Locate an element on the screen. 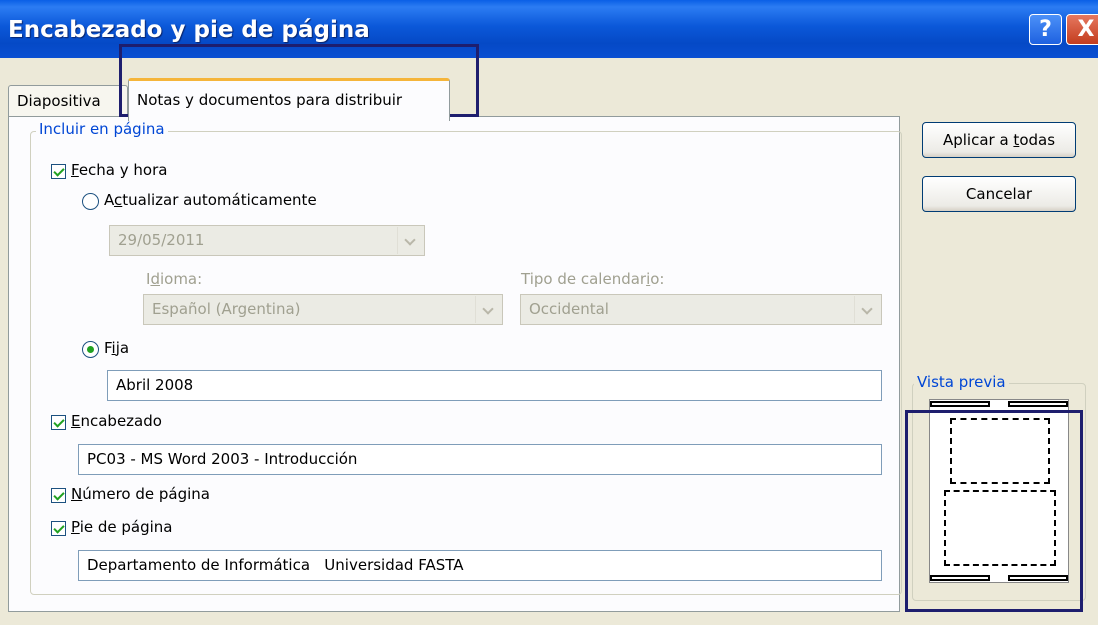 Image resolution: width=1098 pixels, height=625 pixels. cancel-button: Cancelar is located at coordinates (999, 194).